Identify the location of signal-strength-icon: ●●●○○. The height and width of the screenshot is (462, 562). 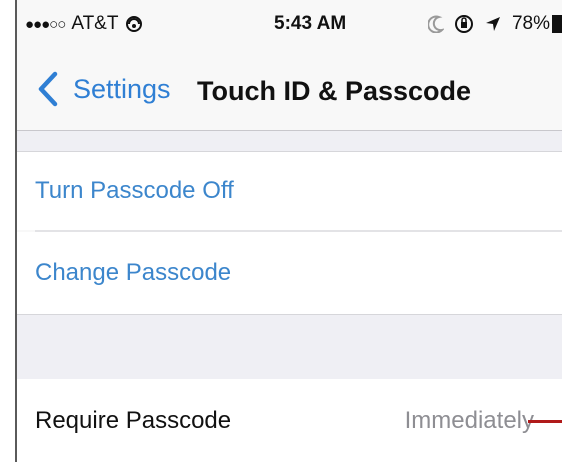
(45, 24).